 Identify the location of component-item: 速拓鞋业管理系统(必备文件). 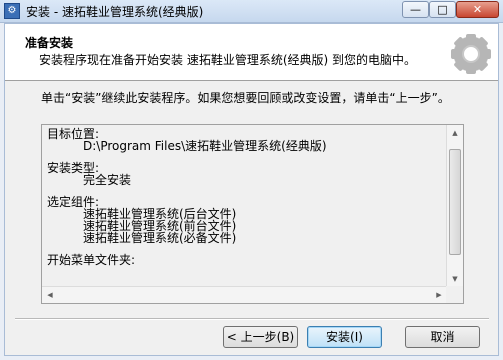
(160, 238).